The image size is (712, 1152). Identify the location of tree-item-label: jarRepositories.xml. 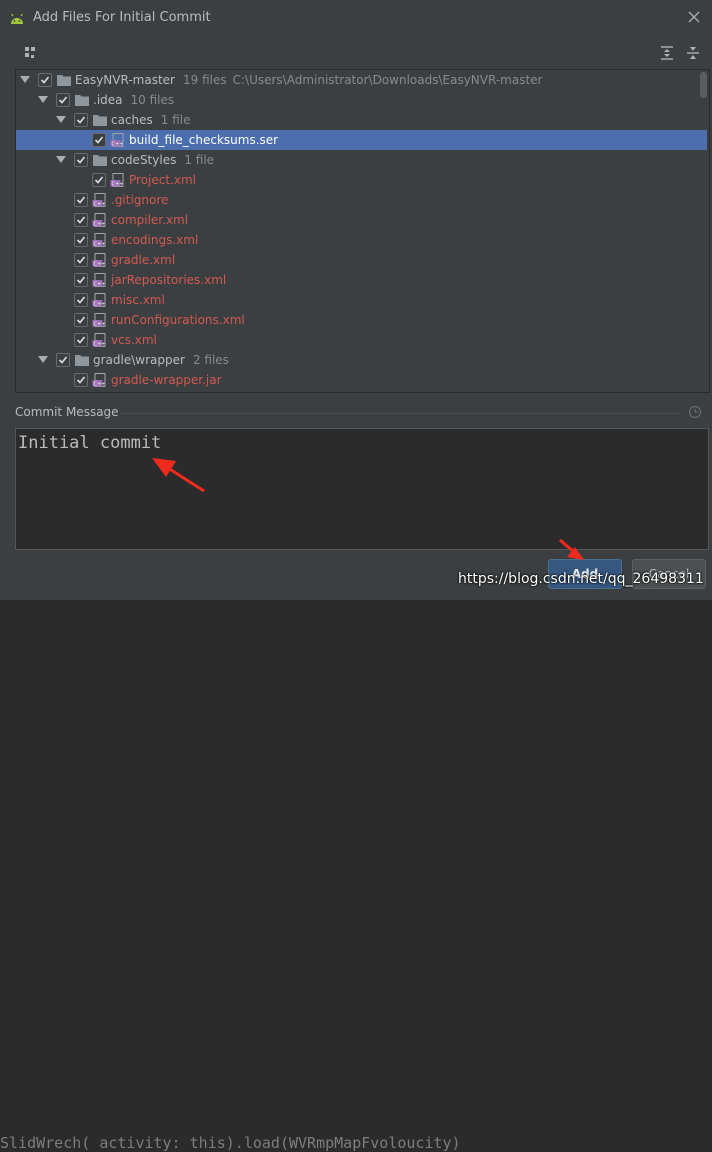
(168, 280).